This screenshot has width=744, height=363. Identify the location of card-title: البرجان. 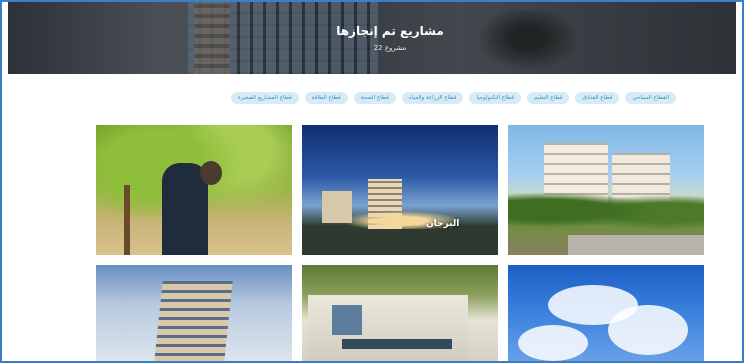
(443, 224).